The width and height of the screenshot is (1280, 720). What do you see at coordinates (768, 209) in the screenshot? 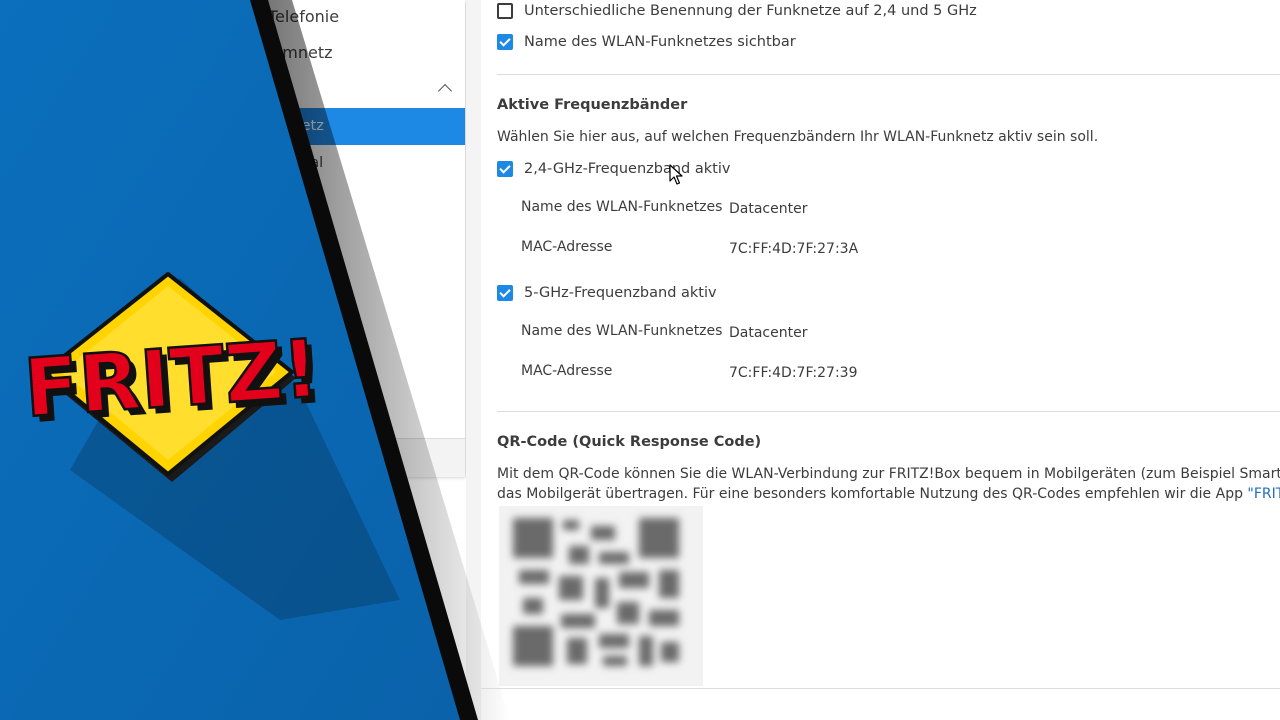
I see `band24-ssid-value: Datacenter` at bounding box center [768, 209].